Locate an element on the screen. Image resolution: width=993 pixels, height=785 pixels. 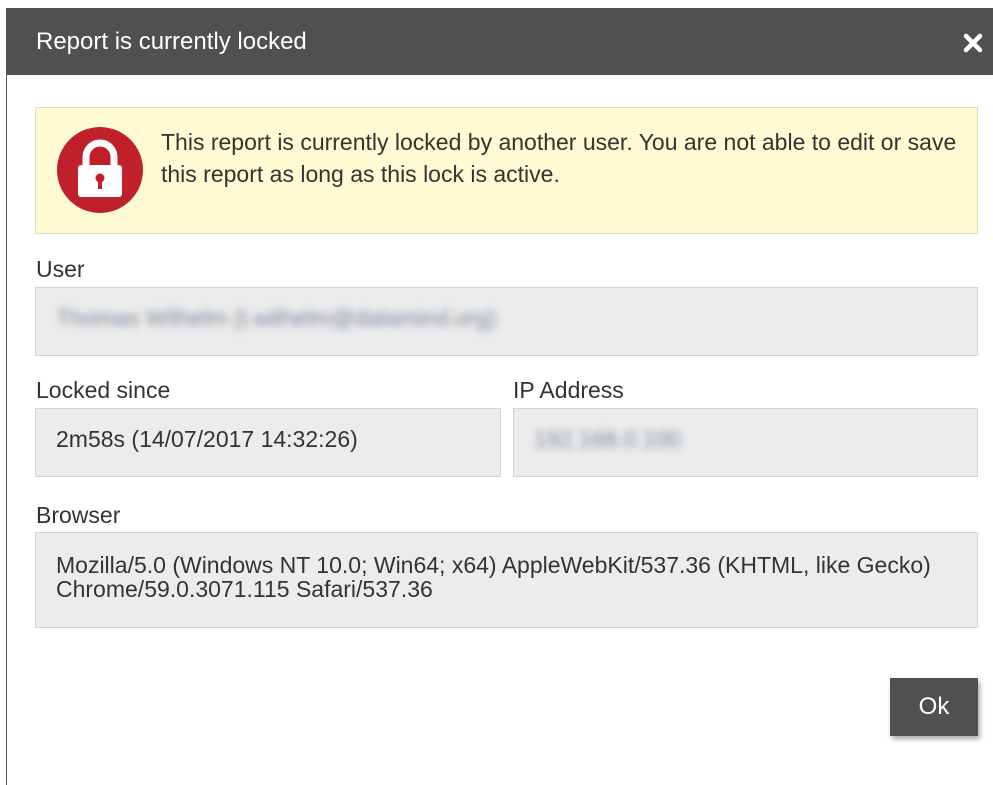
ip-address-label: IP Address is located at coordinates (568, 390).